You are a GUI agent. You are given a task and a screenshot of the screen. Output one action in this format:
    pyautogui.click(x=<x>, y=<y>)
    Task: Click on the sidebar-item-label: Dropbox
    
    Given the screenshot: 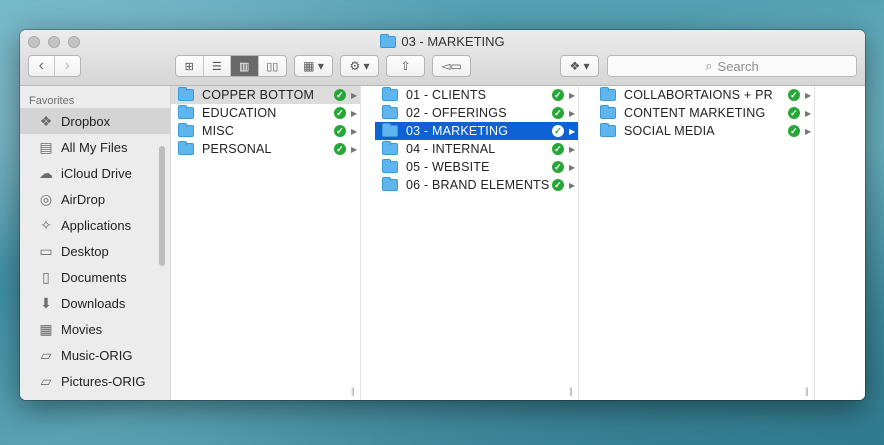 What is the action you would take?
    pyautogui.click(x=86, y=121)
    